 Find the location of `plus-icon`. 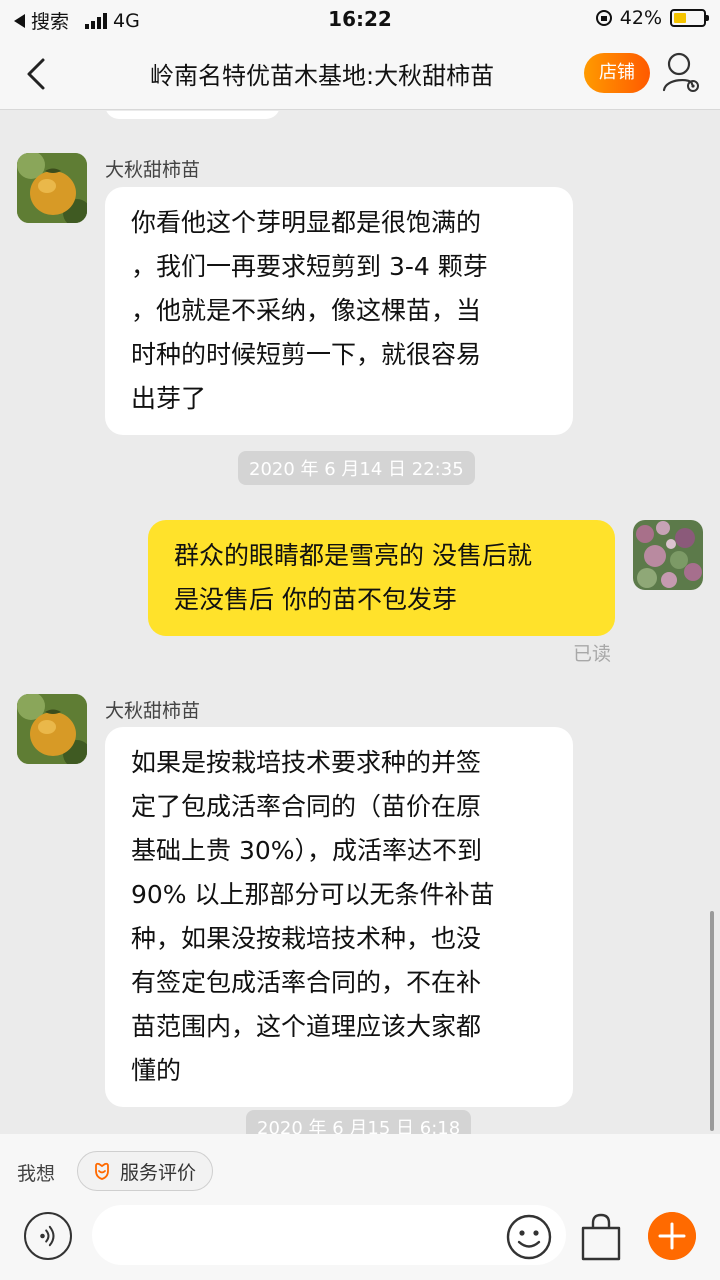

plus-icon is located at coordinates (672, 1236).